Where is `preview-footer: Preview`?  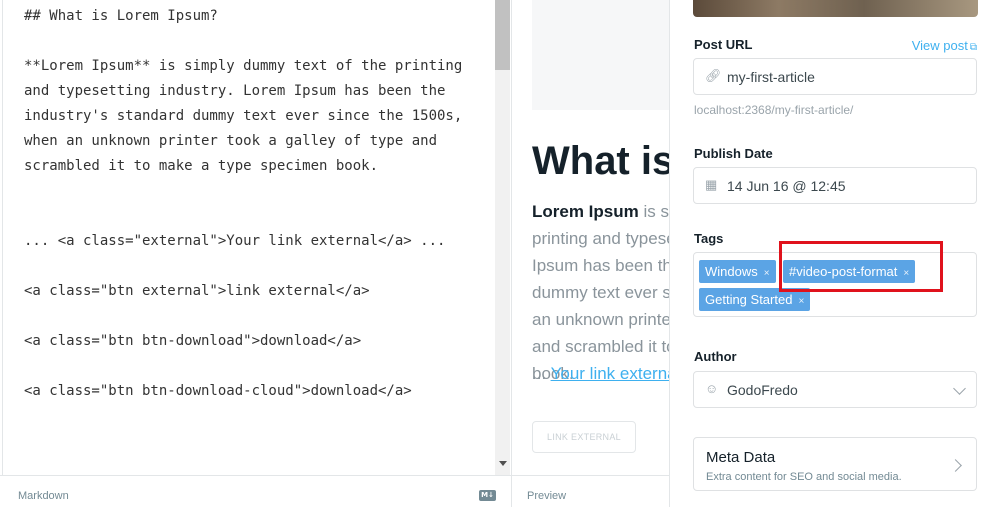 preview-footer: Preview is located at coordinates (590, 491).